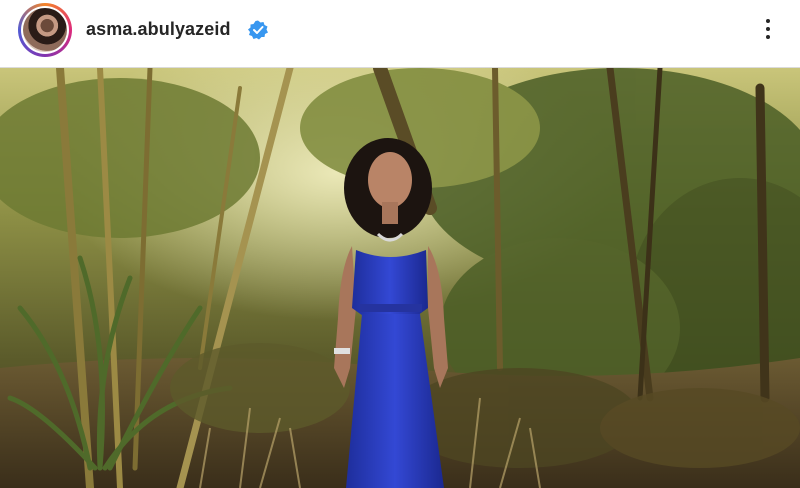 The width and height of the screenshot is (800, 488). Describe the element at coordinates (391, 313) in the screenshot. I see `woman-figure` at that location.